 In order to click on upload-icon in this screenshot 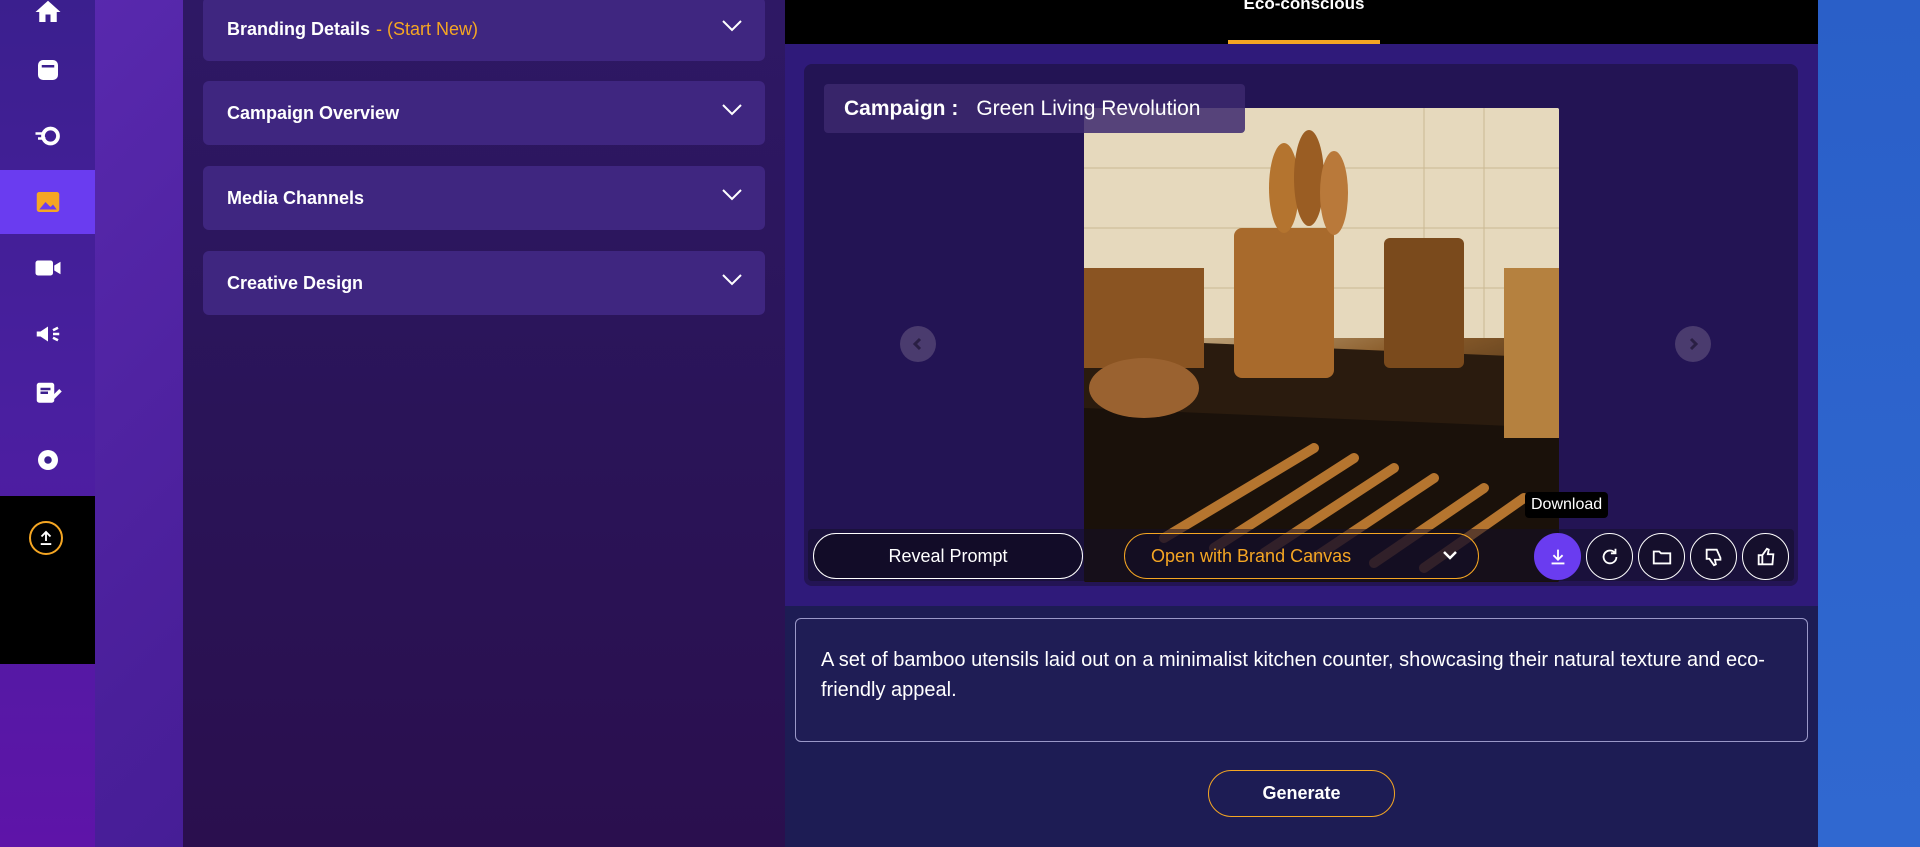, I will do `click(46, 537)`.